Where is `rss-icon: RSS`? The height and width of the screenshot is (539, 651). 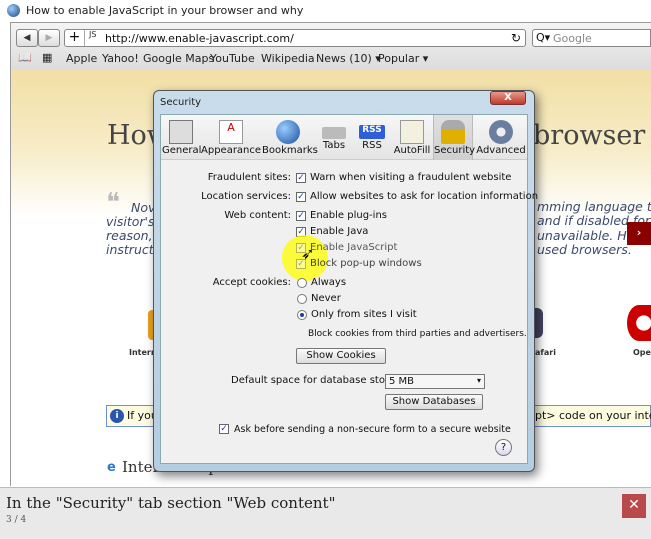 rss-icon: RSS is located at coordinates (372, 132).